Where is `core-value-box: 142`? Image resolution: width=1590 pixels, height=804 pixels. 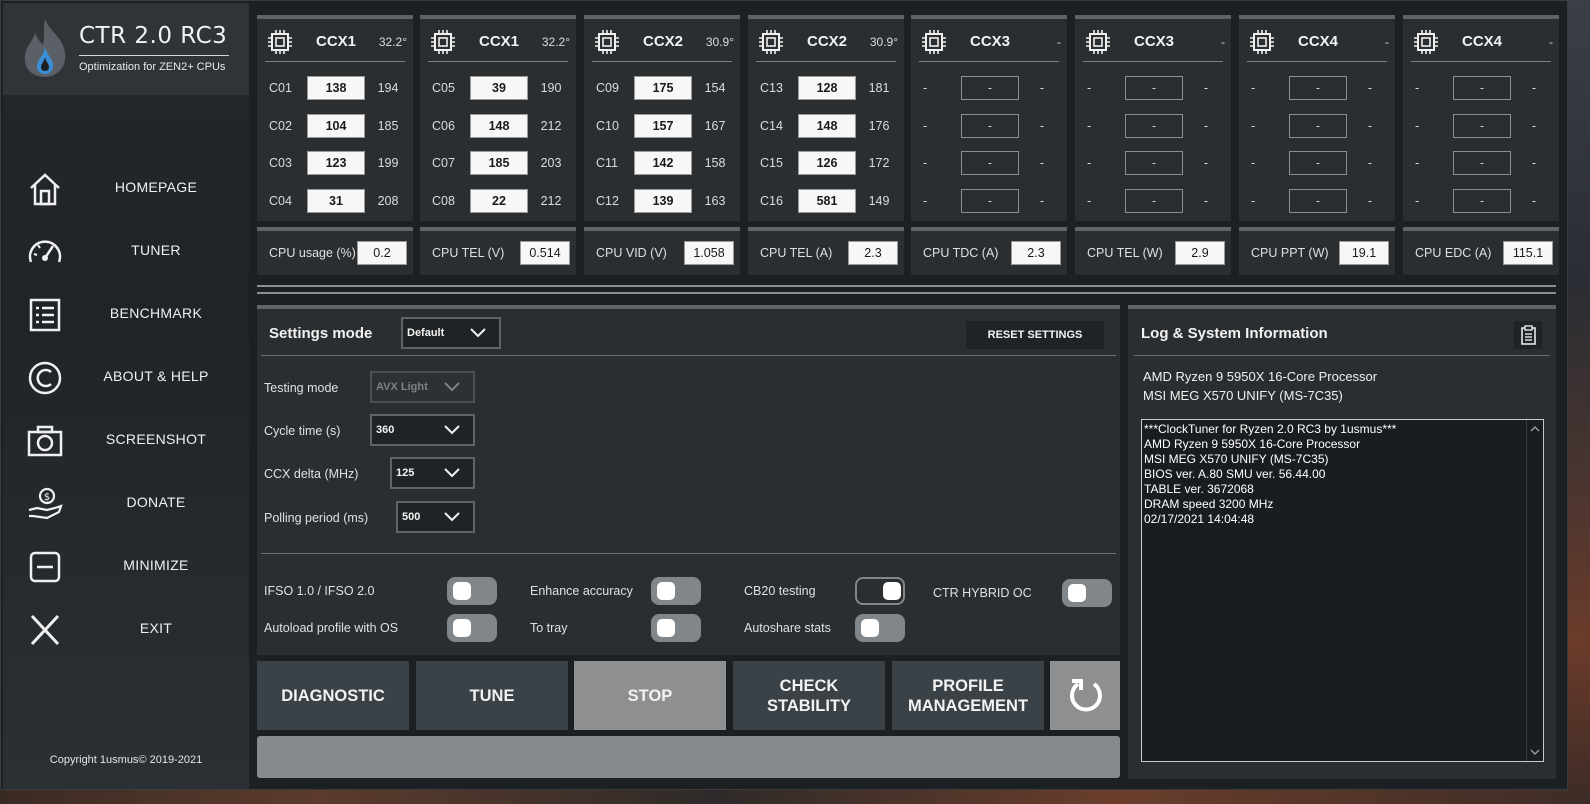
core-value-box: 142 is located at coordinates (663, 163).